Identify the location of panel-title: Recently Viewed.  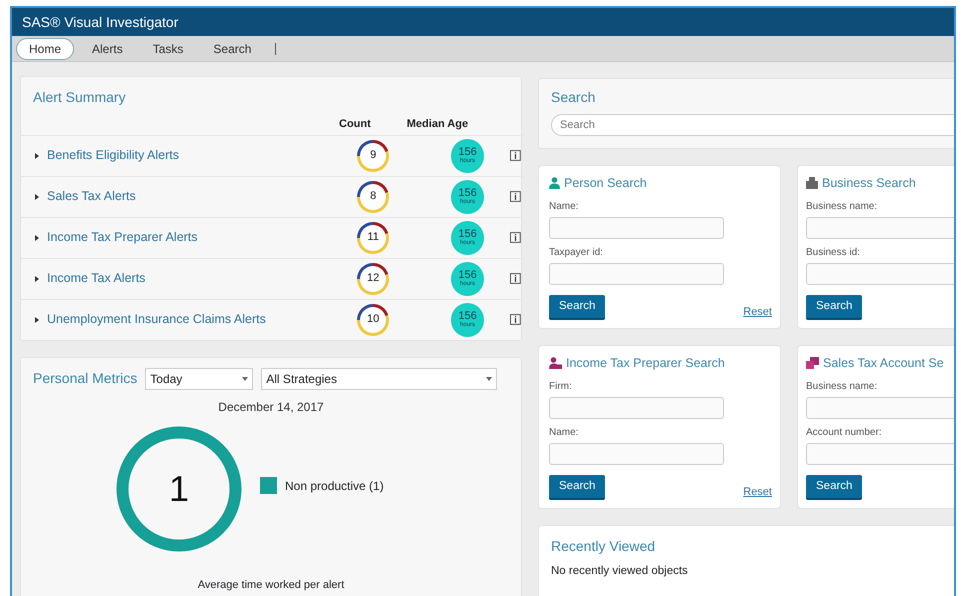
(603, 546).